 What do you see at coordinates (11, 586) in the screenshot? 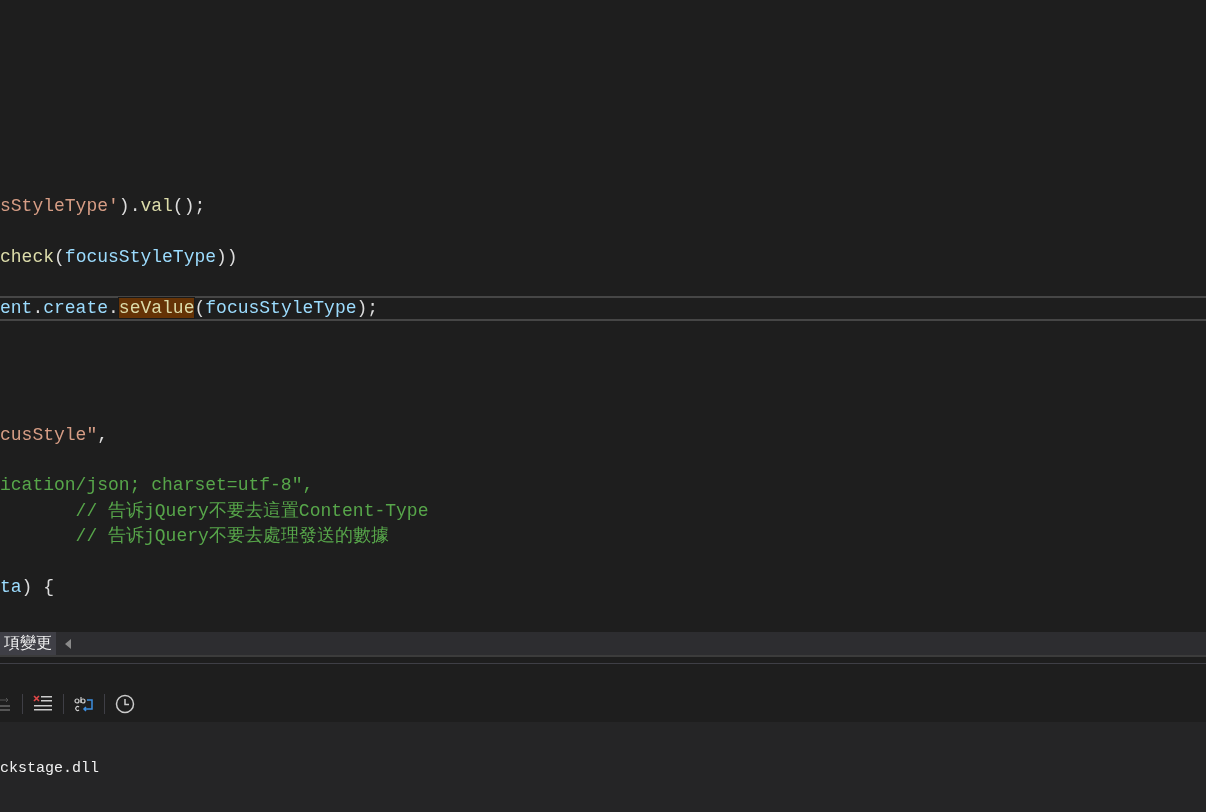
I see `code-text: ta` at bounding box center [11, 586].